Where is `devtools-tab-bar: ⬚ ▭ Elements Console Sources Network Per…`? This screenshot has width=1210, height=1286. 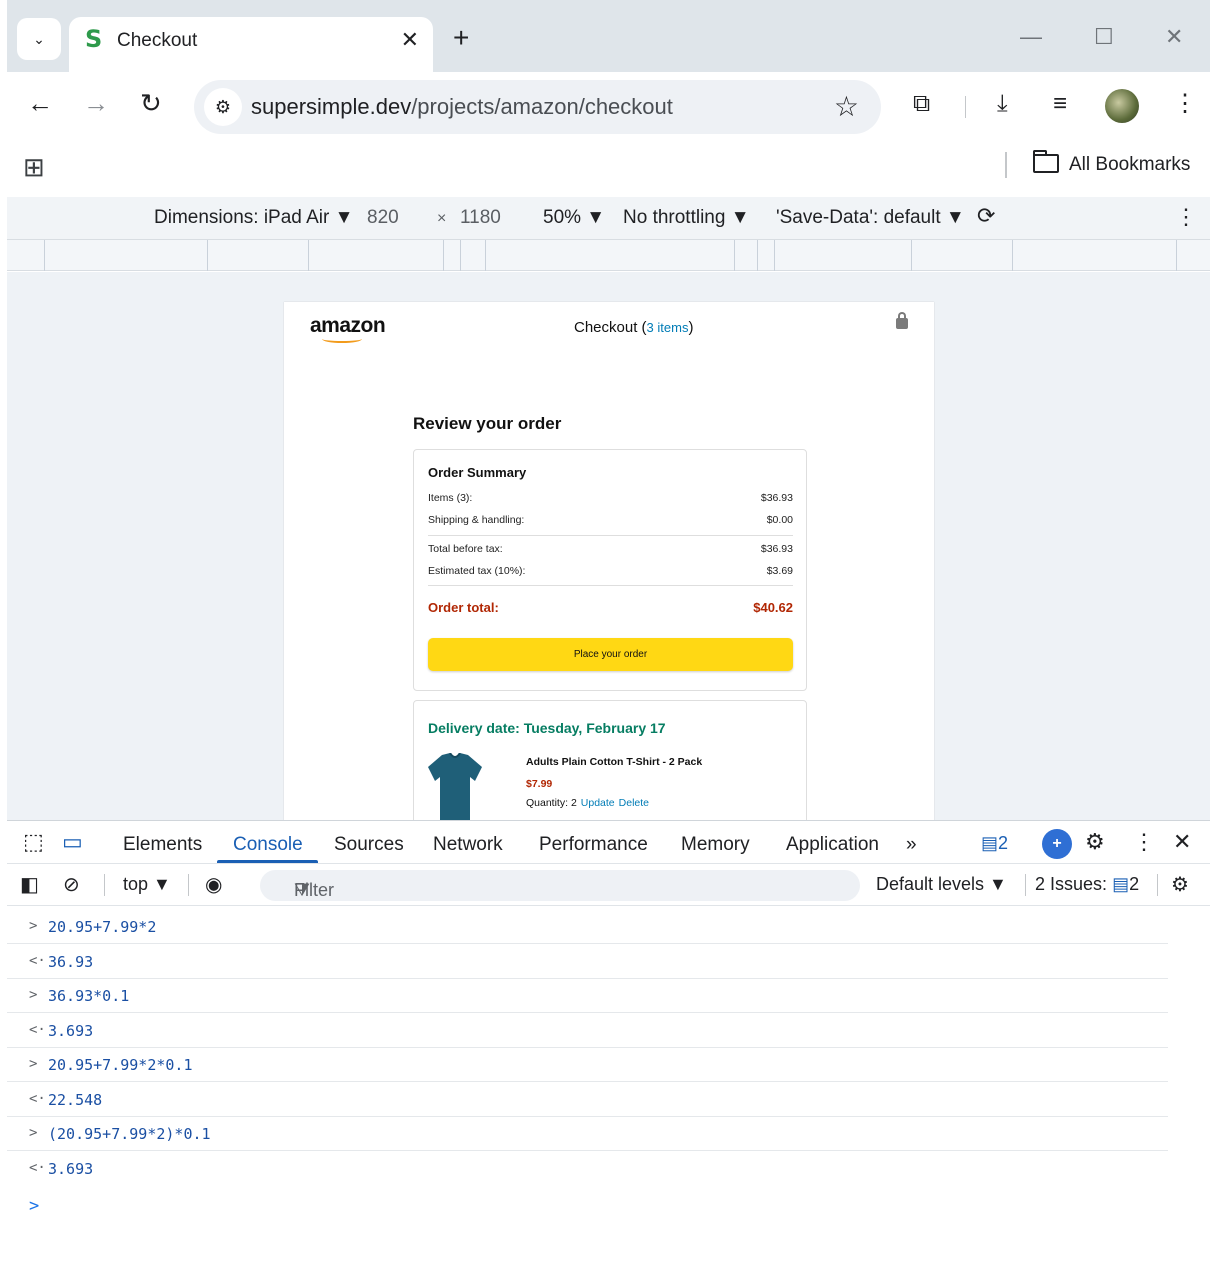 devtools-tab-bar: ⬚ ▭ Elements Console Sources Network Per… is located at coordinates (608, 842).